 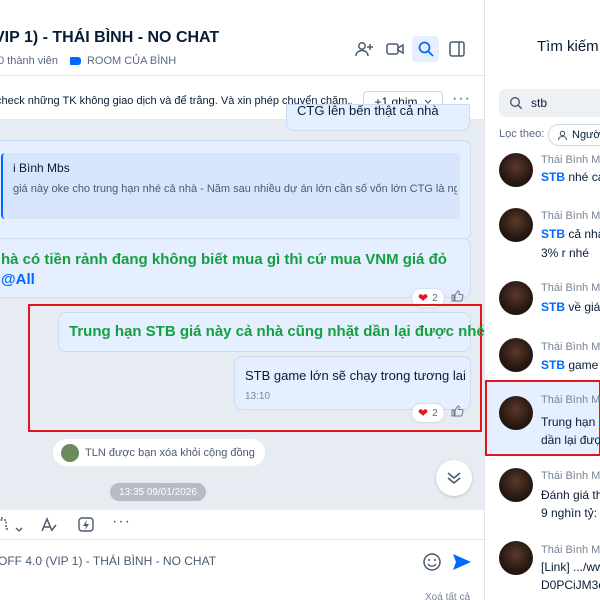 I want to click on person-icon, so click(x=562, y=135).